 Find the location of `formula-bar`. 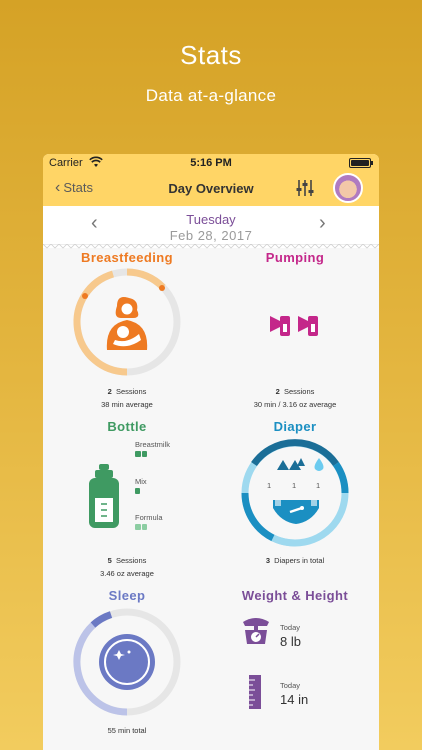

formula-bar is located at coordinates (141, 527).